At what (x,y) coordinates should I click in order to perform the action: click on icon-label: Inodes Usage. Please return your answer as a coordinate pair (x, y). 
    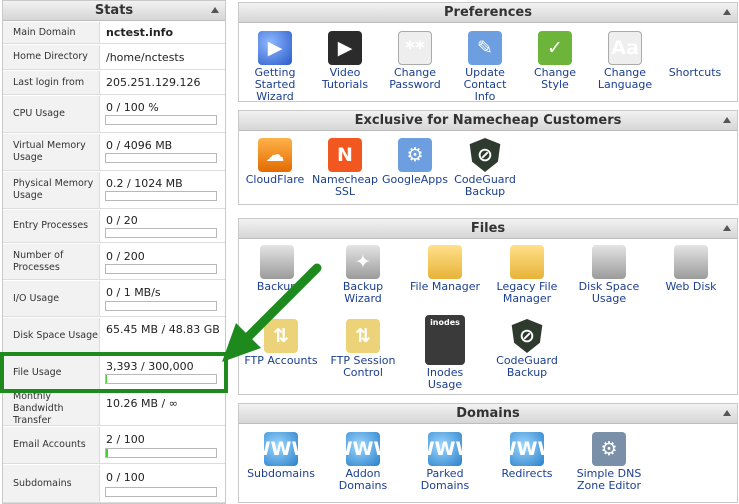
    Looking at the image, I should click on (445, 378).